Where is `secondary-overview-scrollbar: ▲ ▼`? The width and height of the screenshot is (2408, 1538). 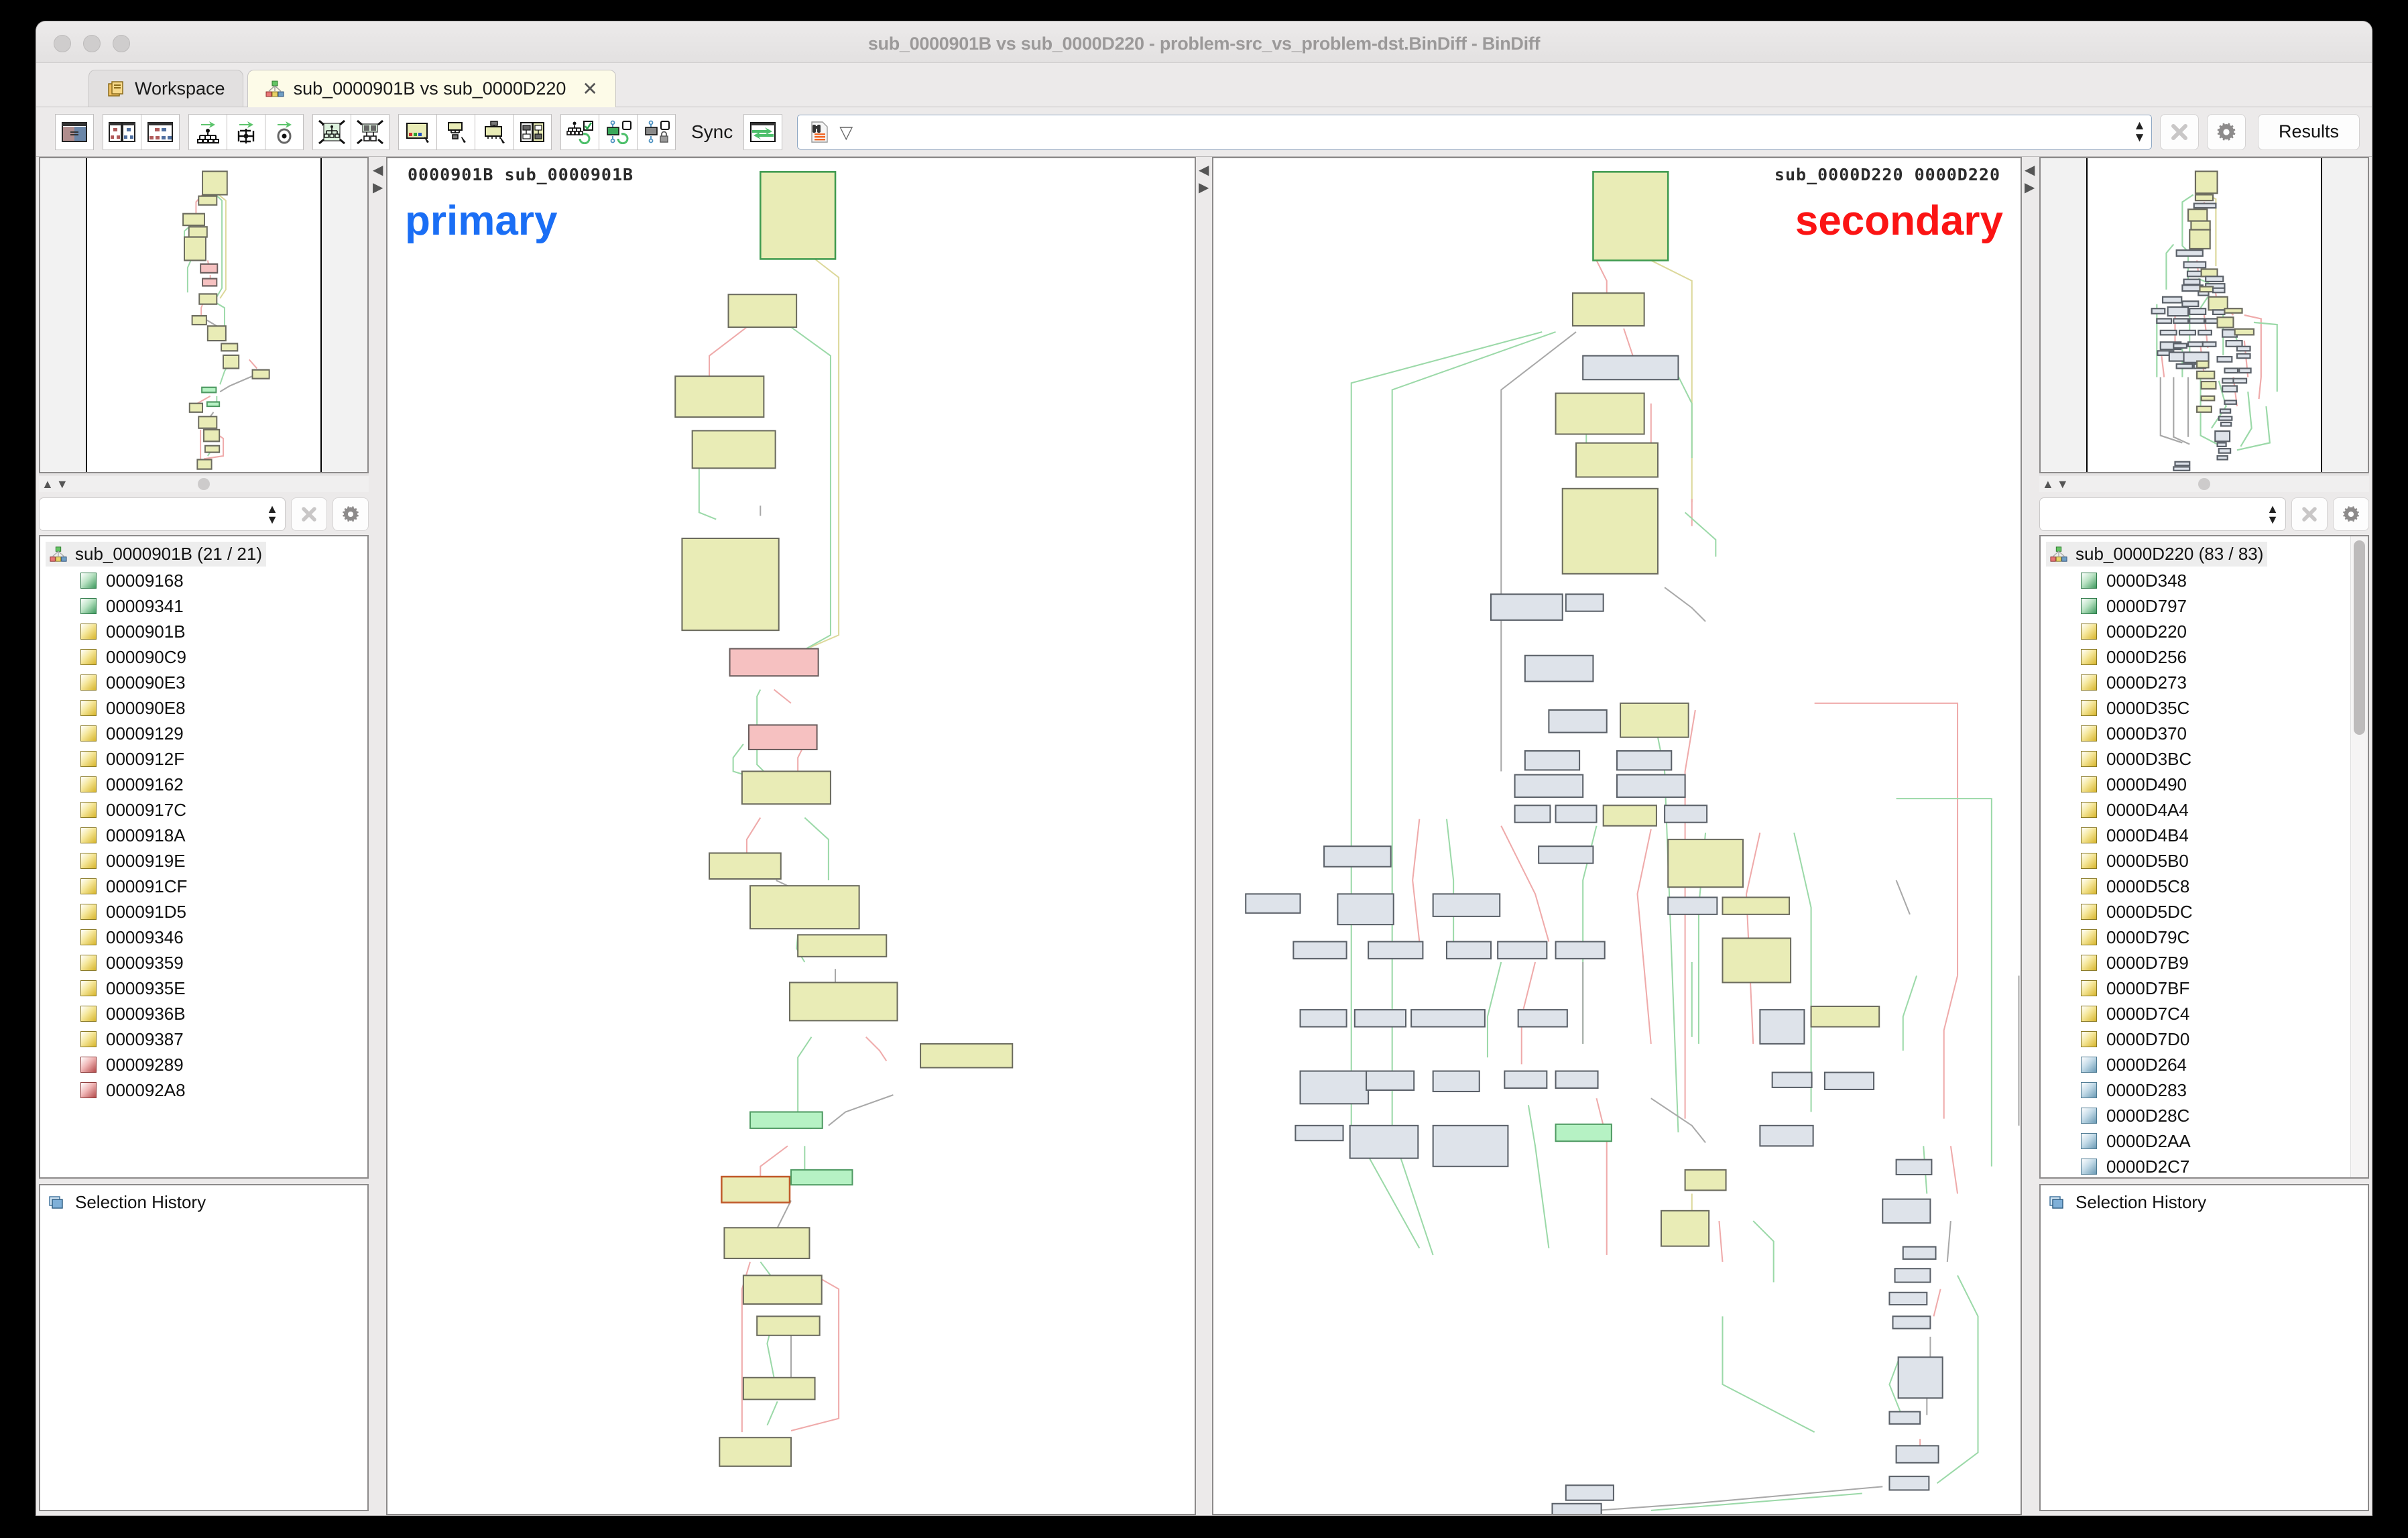 secondary-overview-scrollbar: ▲ ▼ is located at coordinates (2204, 483).